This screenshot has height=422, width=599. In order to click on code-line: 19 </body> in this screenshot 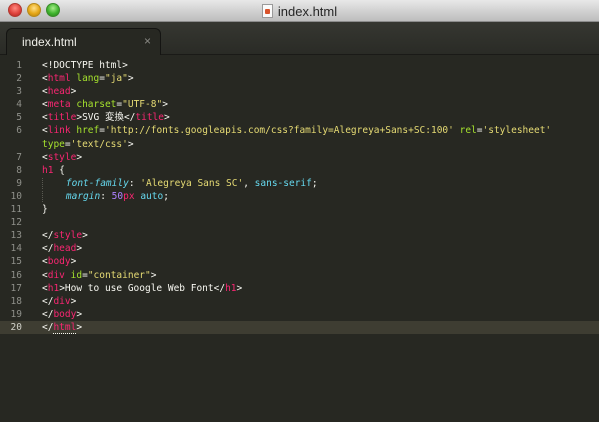, I will do `click(299, 314)`.